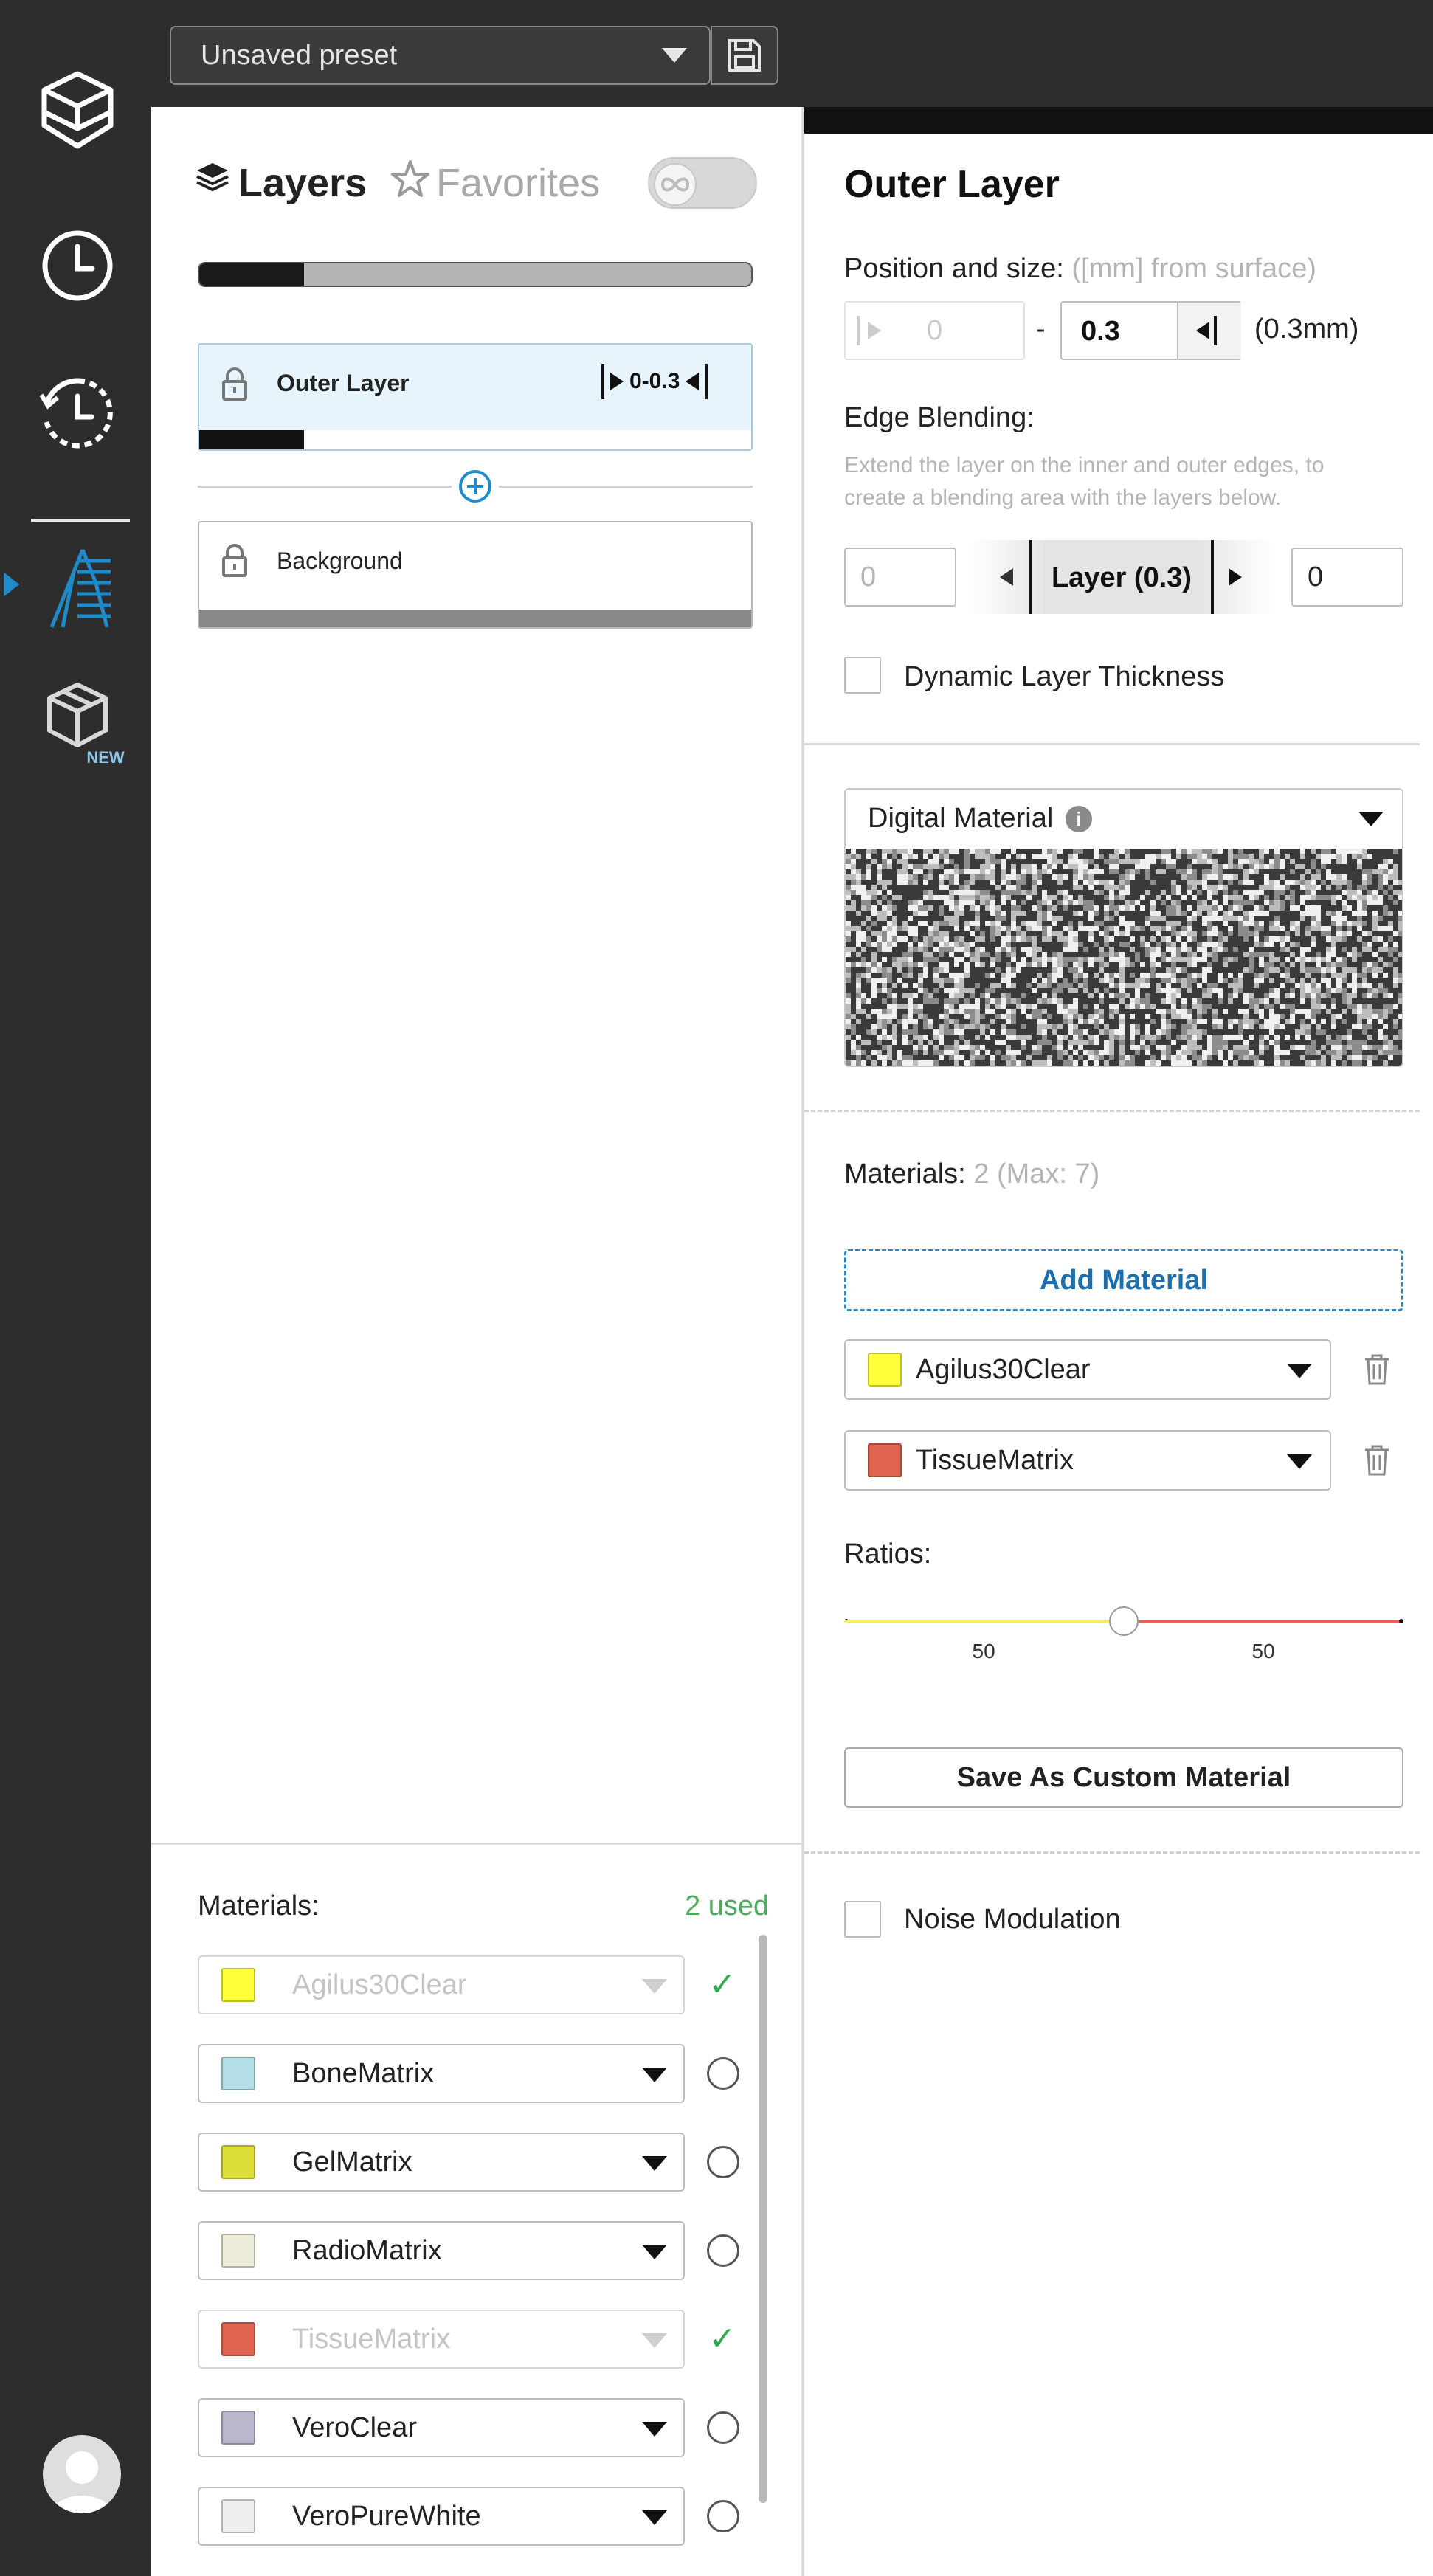 The height and width of the screenshot is (2576, 1433). I want to click on to-value: 0.3, so click(1100, 331).